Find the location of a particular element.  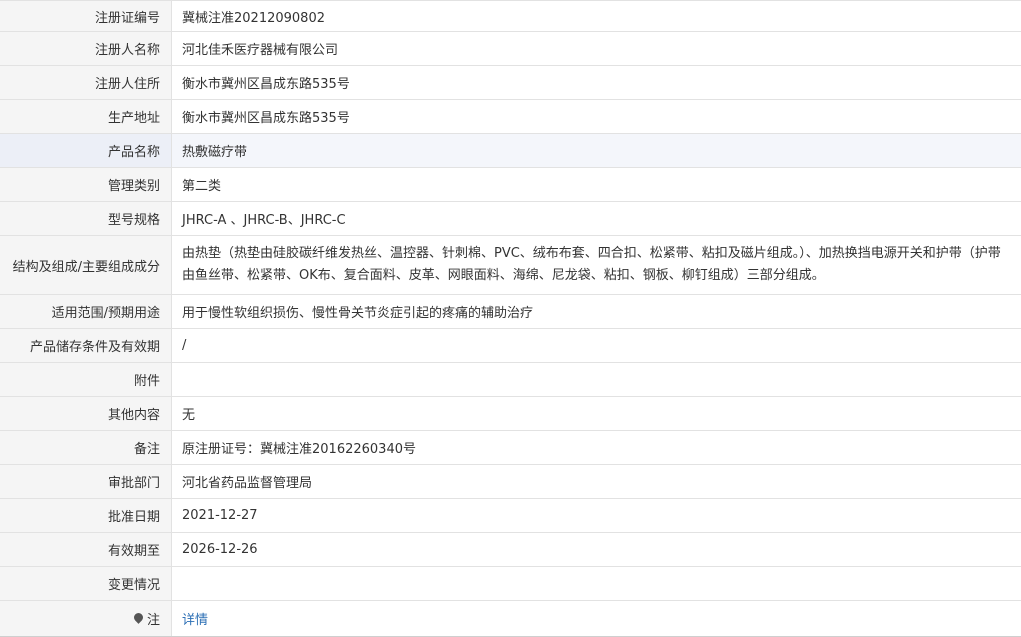

value-management-category: 第二类 is located at coordinates (202, 186).